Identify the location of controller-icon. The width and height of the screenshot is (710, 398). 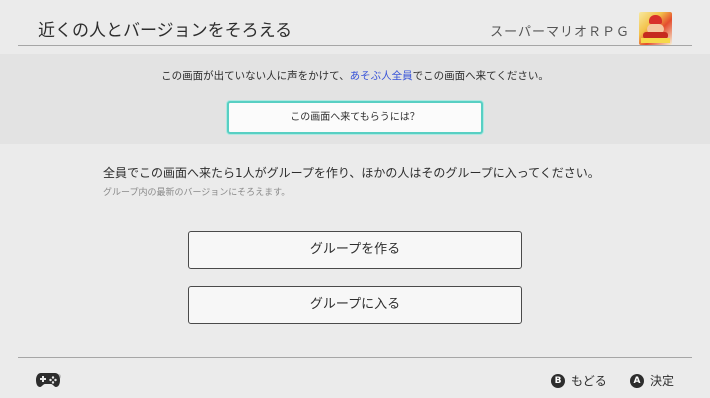
(49, 378).